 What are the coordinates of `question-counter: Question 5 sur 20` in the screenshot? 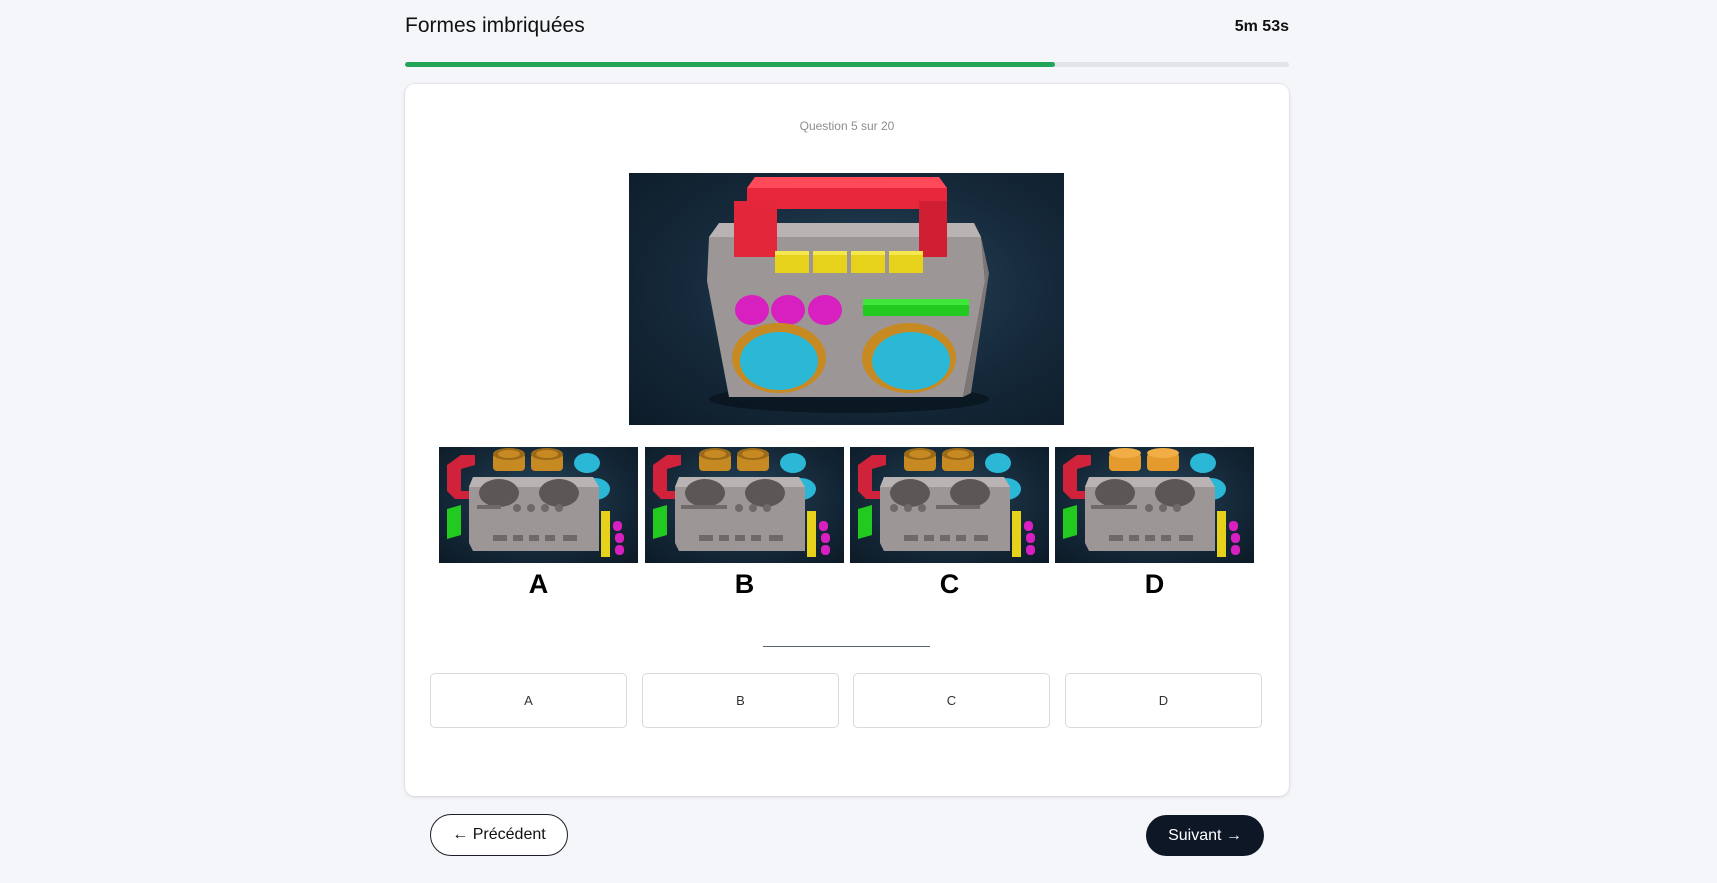 It's located at (847, 126).